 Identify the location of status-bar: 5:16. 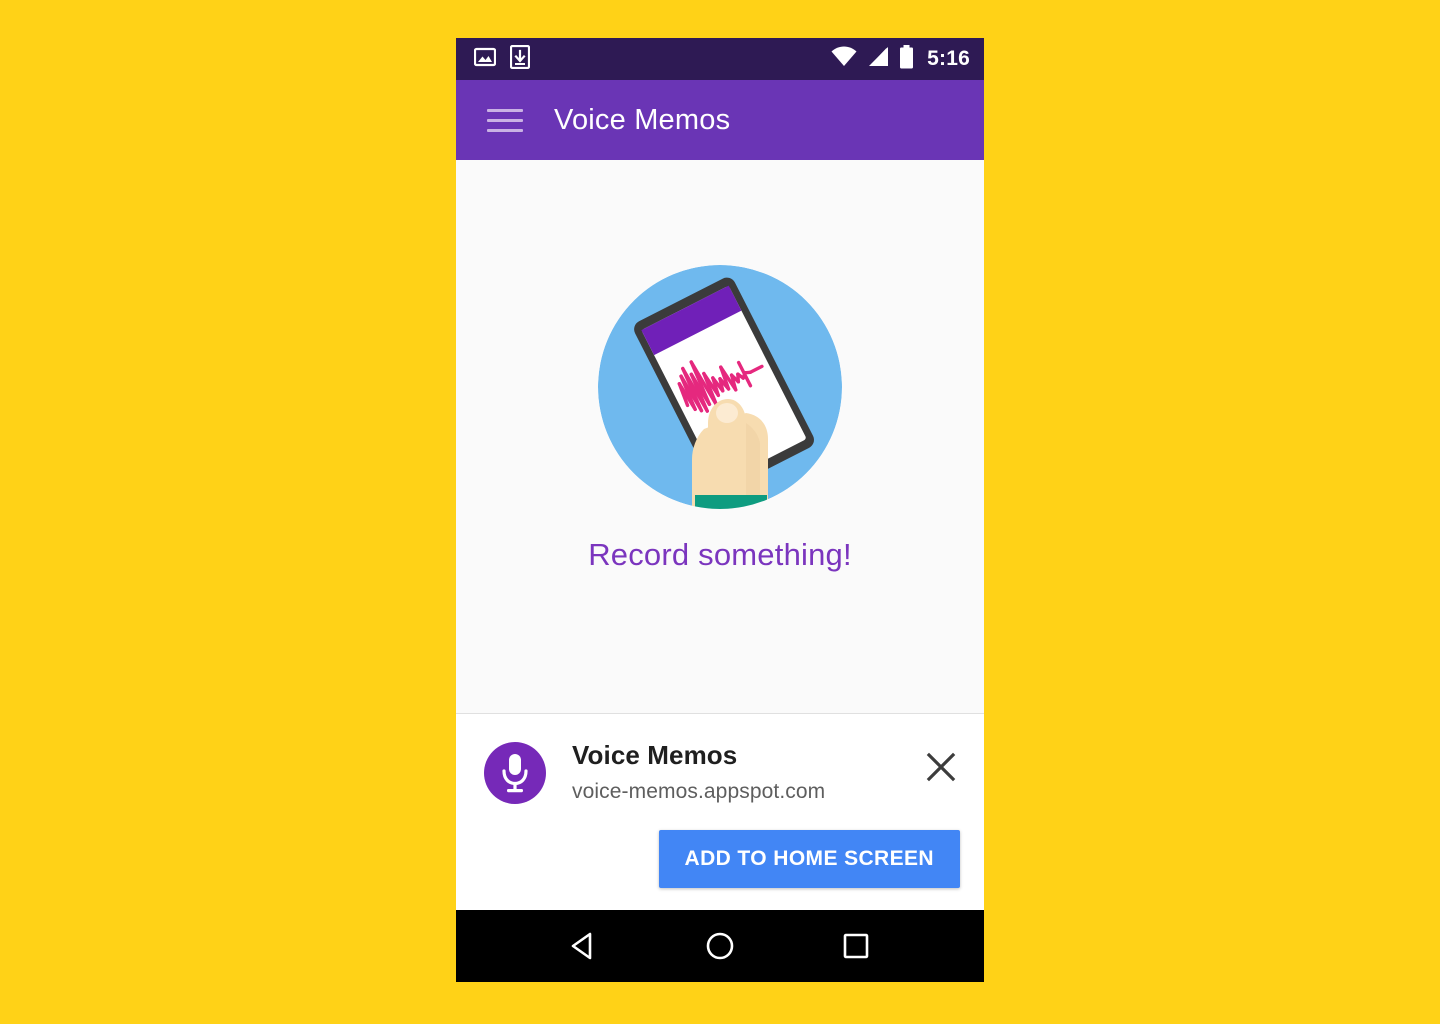
(720, 59).